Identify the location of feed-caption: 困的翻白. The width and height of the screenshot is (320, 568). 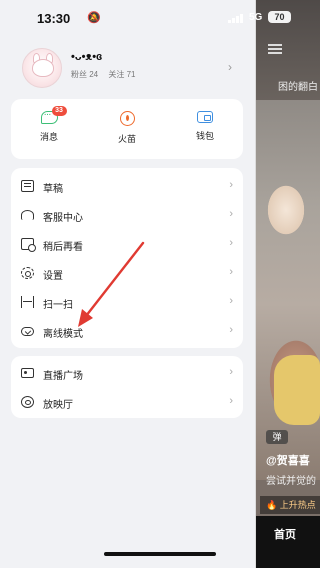
(298, 87).